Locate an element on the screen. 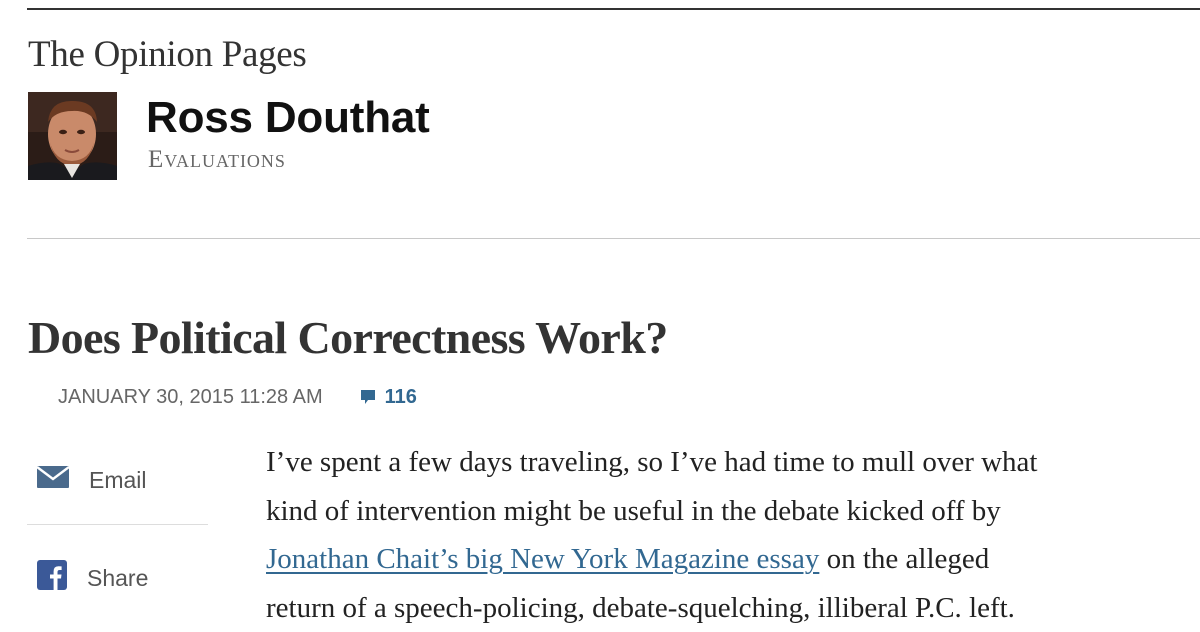  email-share-button: Email is located at coordinates (92, 480).